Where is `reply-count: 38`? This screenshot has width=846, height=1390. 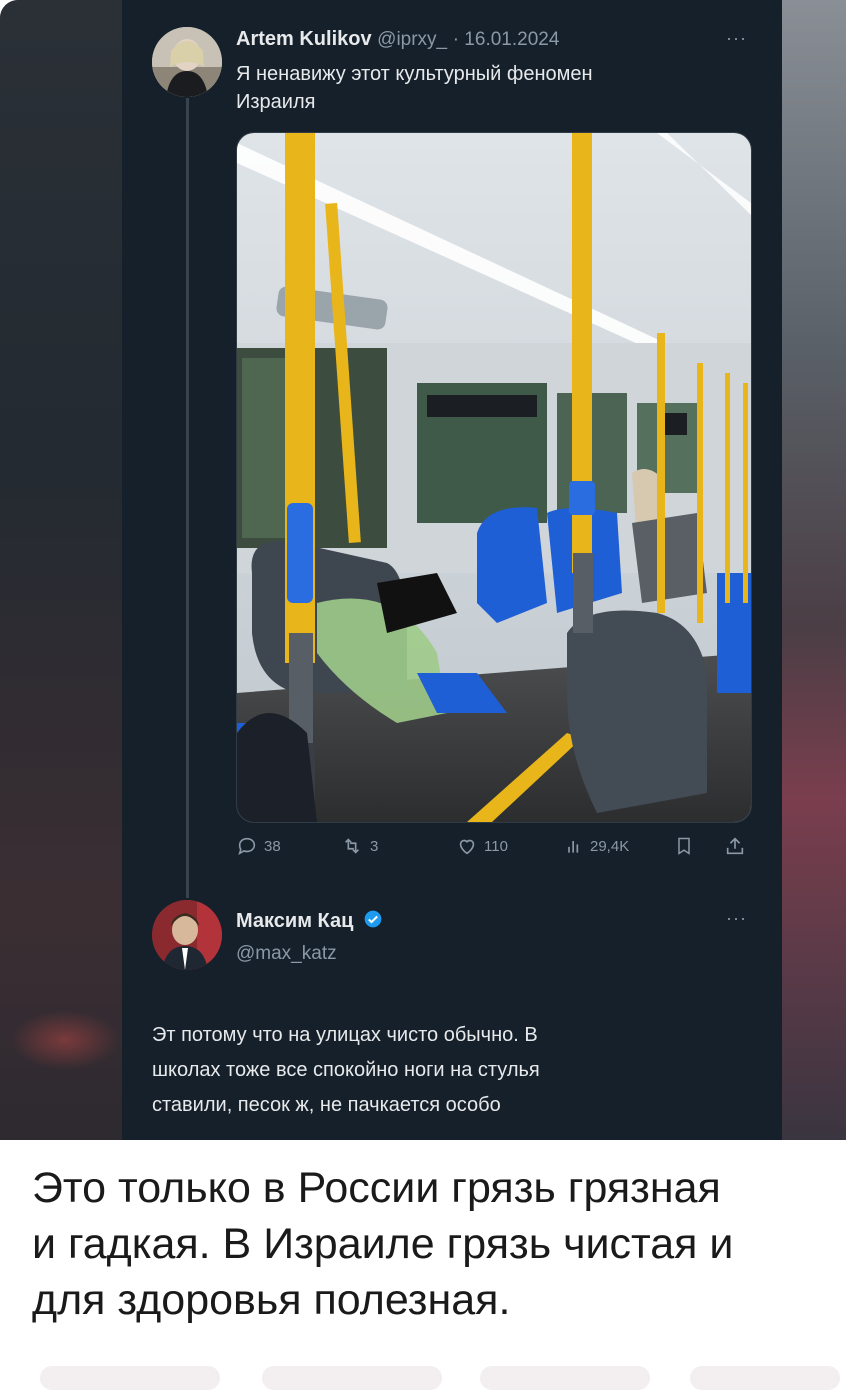
reply-count: 38 is located at coordinates (272, 846).